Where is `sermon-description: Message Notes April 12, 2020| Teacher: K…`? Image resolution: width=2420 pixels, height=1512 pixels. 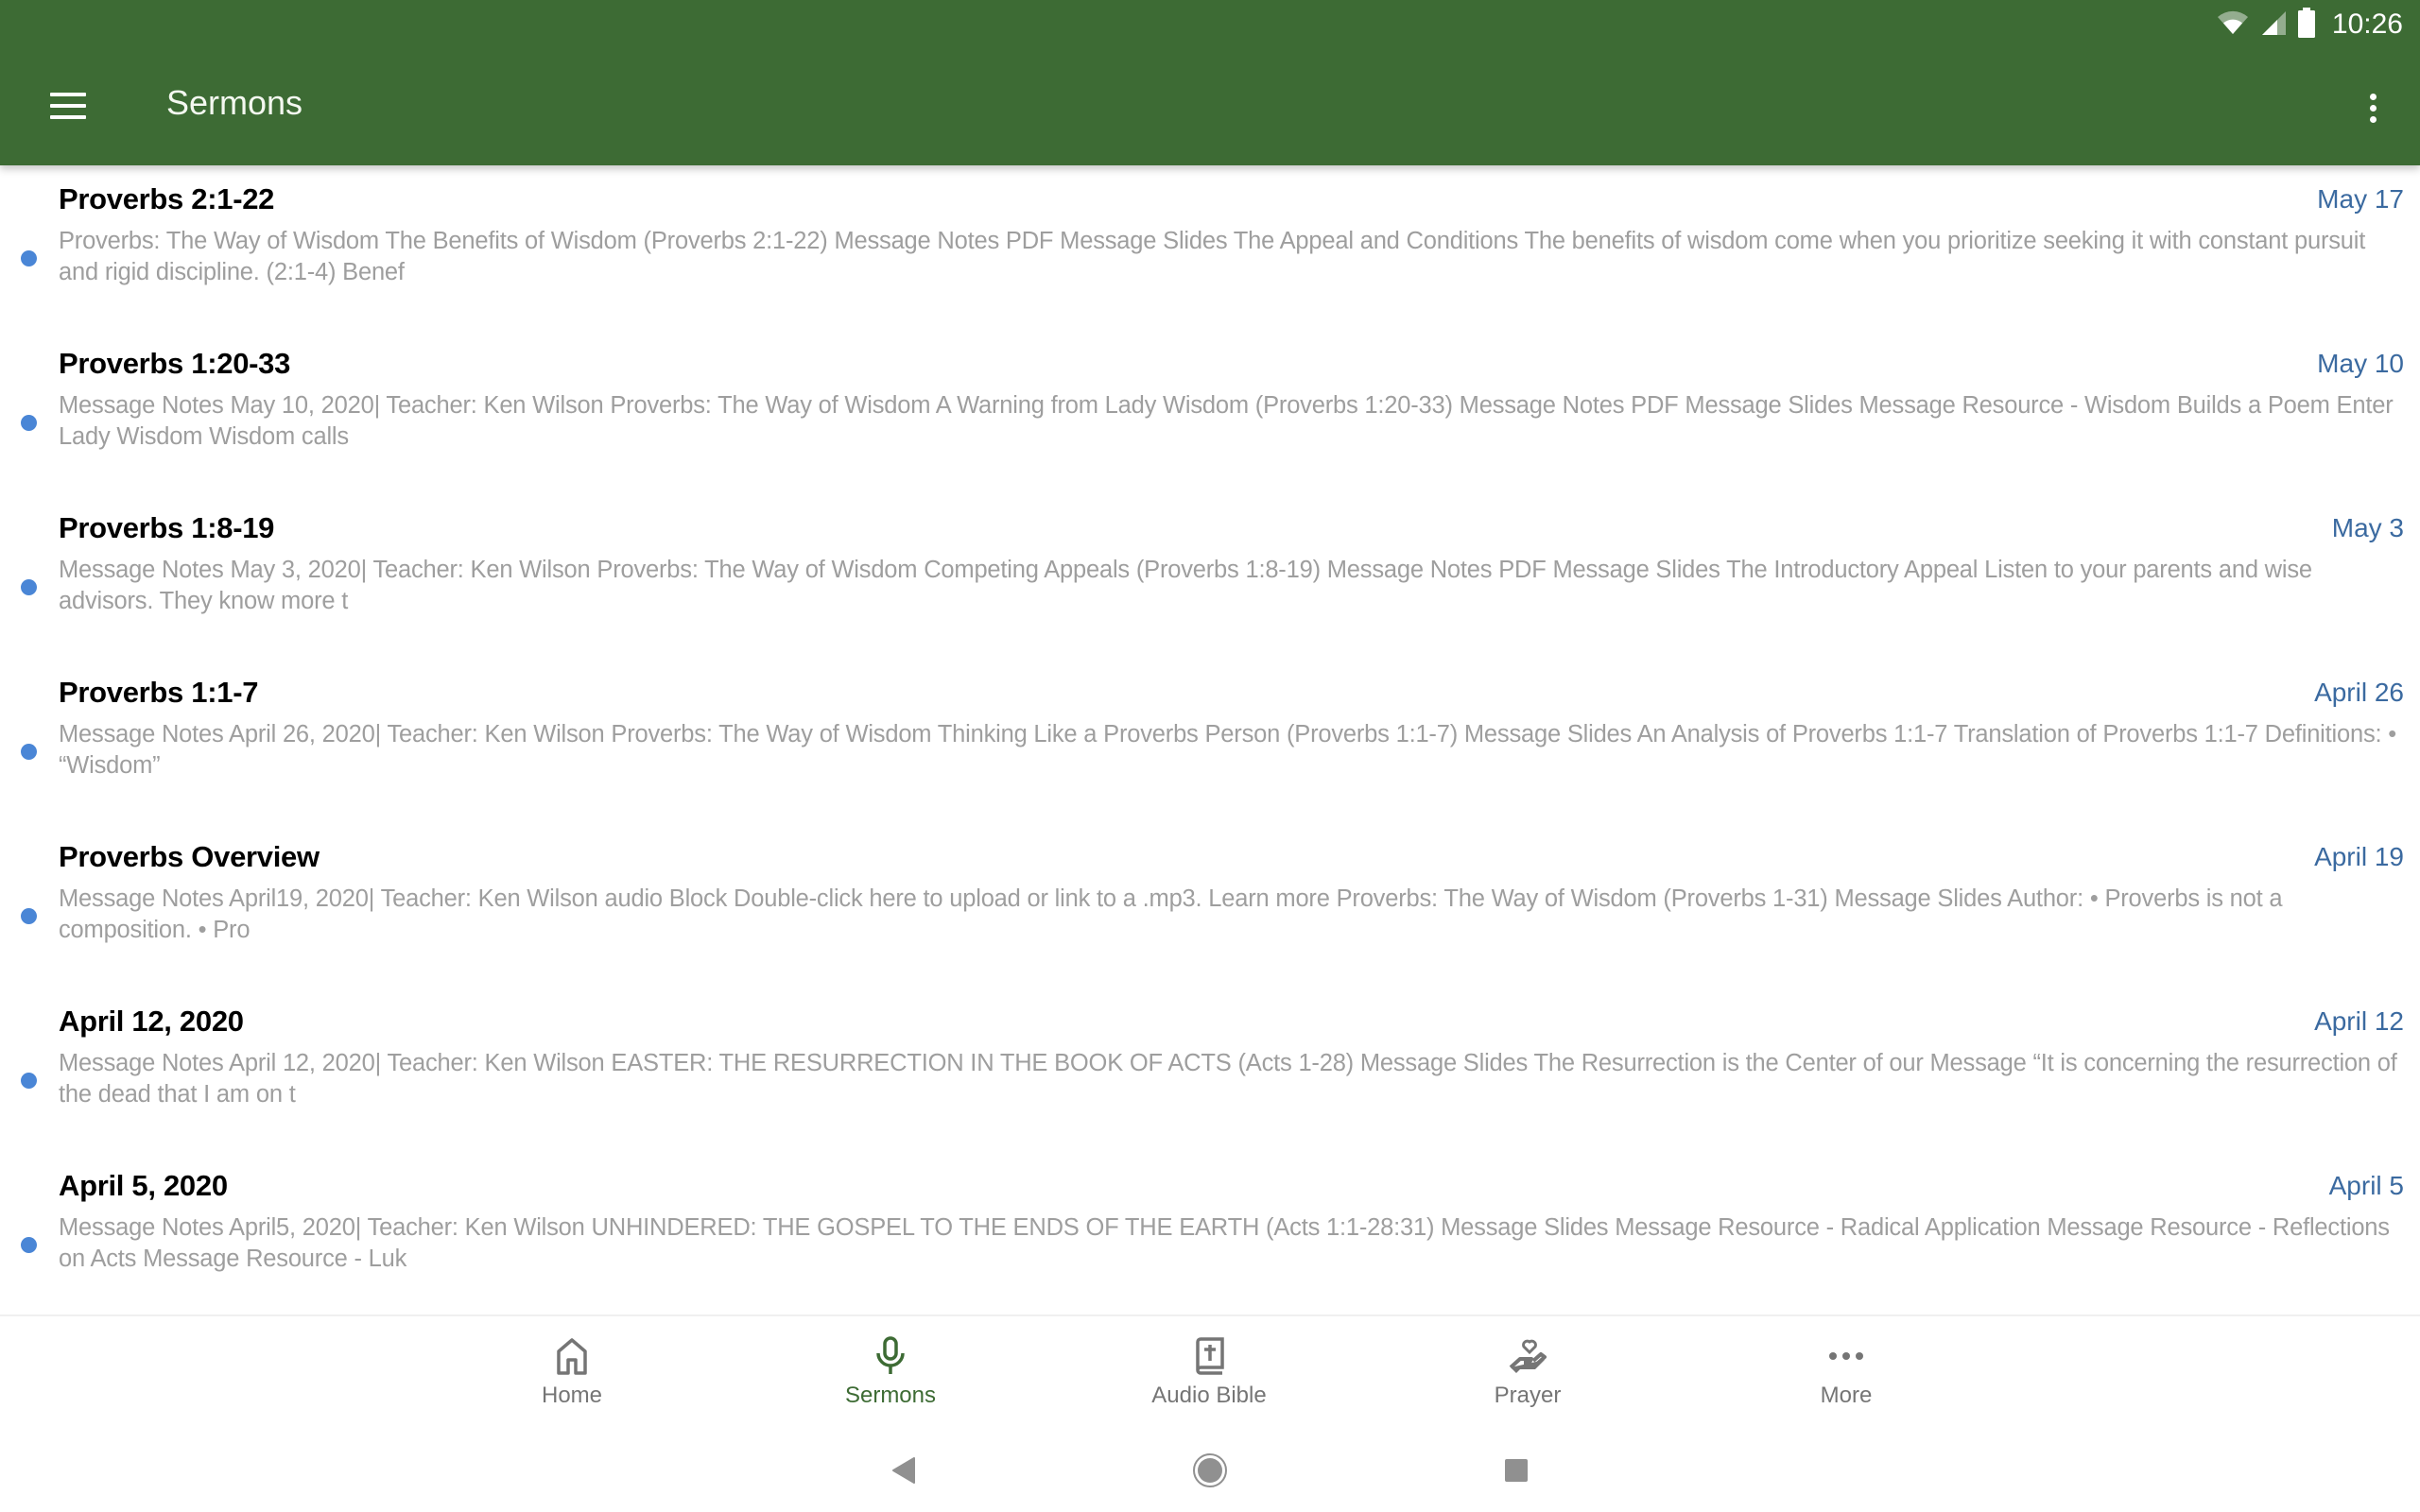
sermon-description: Message Notes April 12, 2020| Teacher: K… is located at coordinates (1228, 1079).